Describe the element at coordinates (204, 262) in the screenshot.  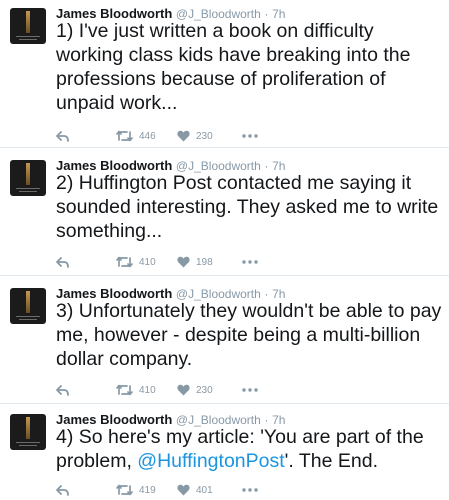
I see `like-count: 198` at that location.